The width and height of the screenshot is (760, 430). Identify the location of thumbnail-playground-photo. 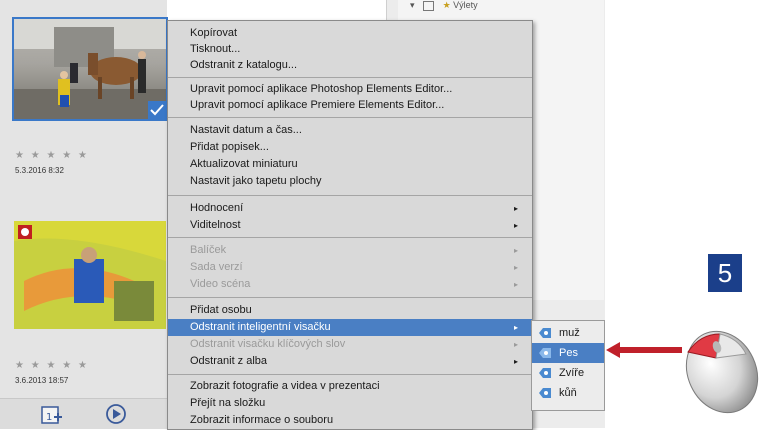
(90, 275).